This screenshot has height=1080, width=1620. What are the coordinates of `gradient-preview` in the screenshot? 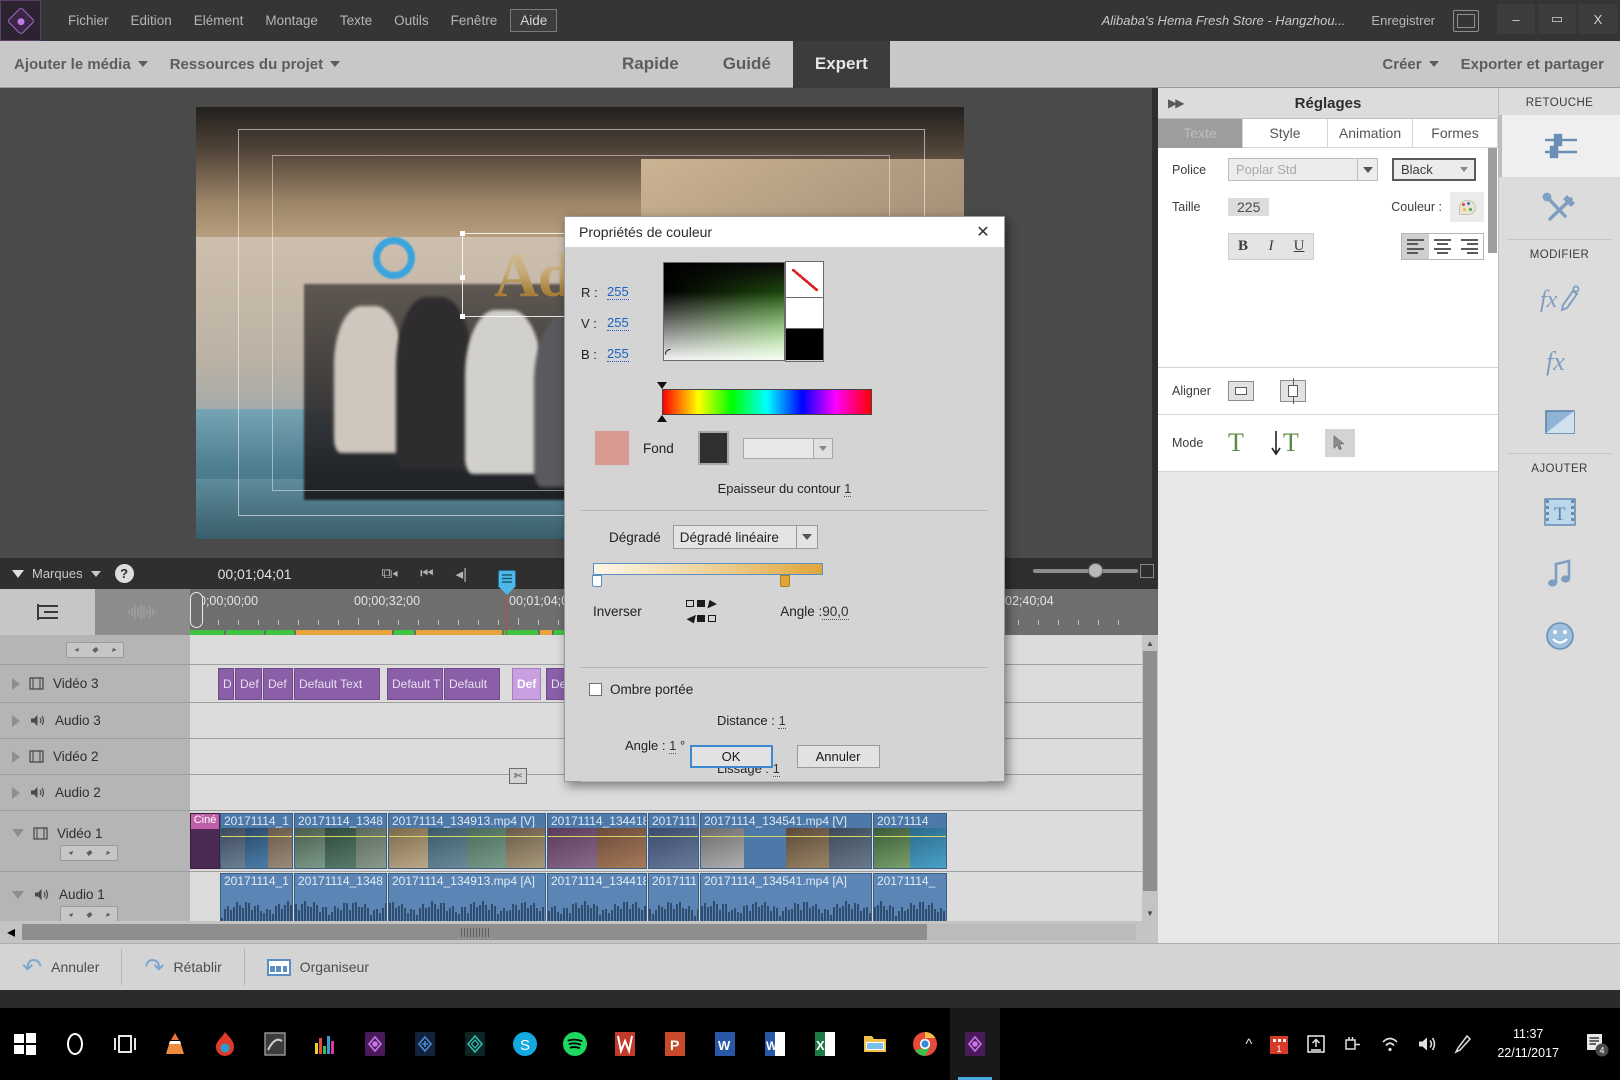 It's located at (708, 569).